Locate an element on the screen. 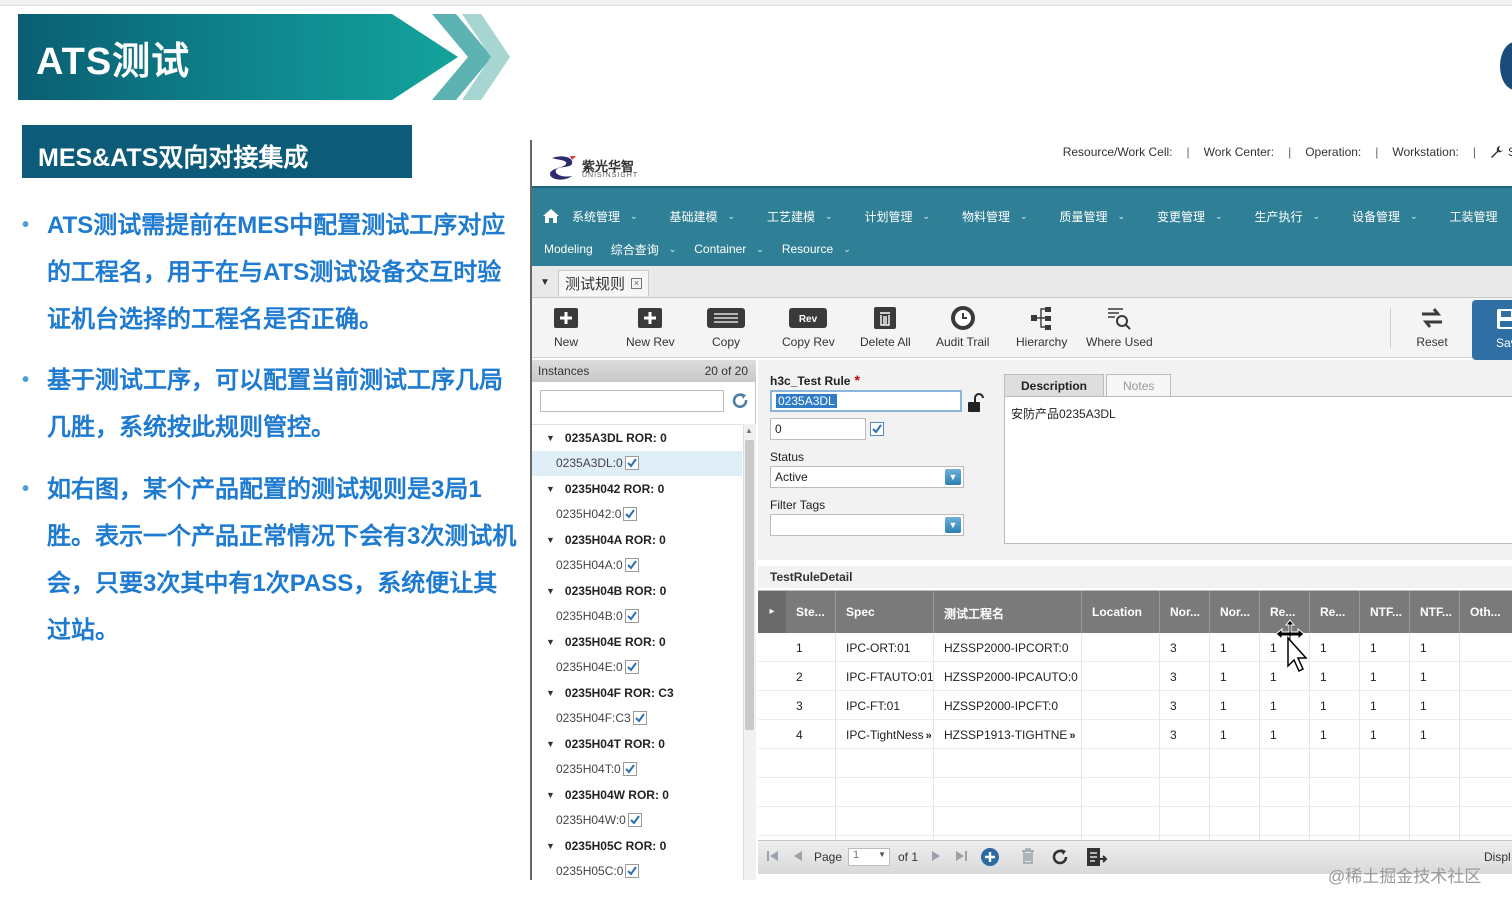  description-textarea: 安防产品0235A3DL is located at coordinates (1258, 470).